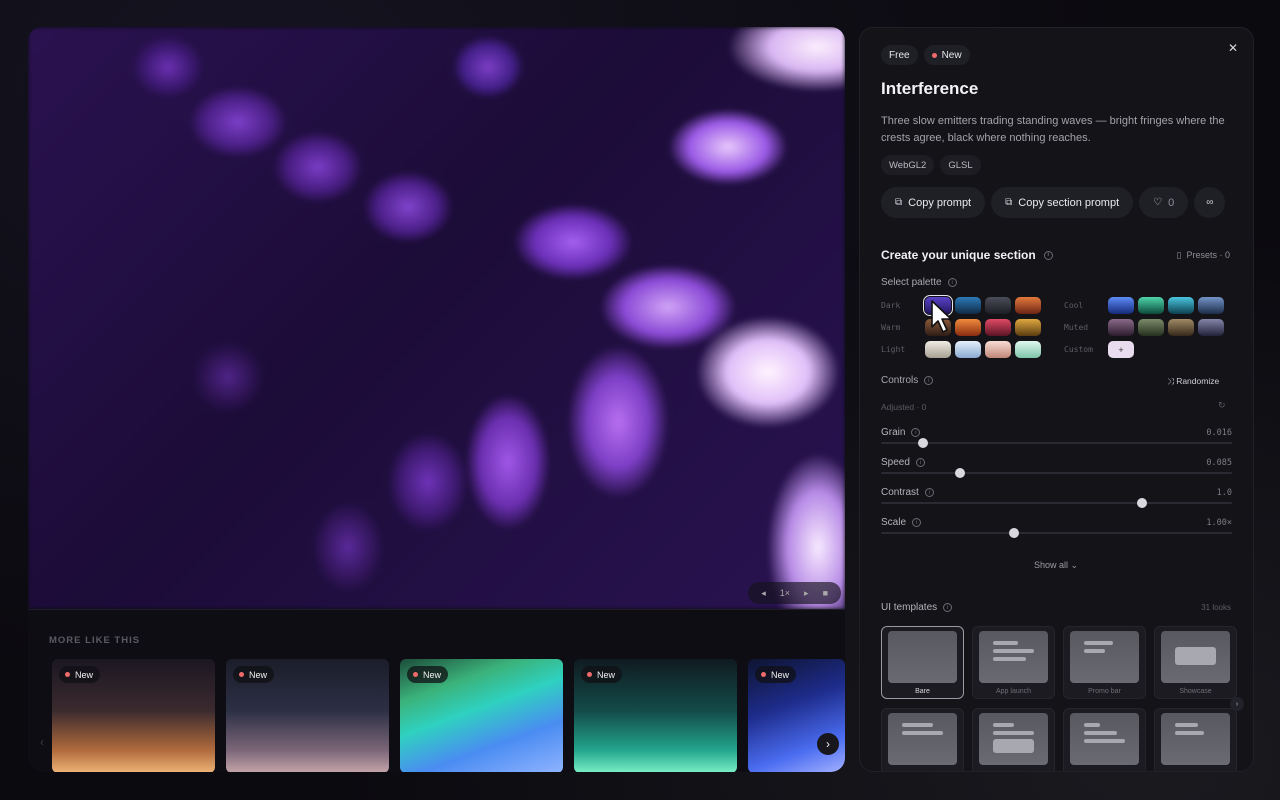  I want to click on template-bars, so click(1195, 658).